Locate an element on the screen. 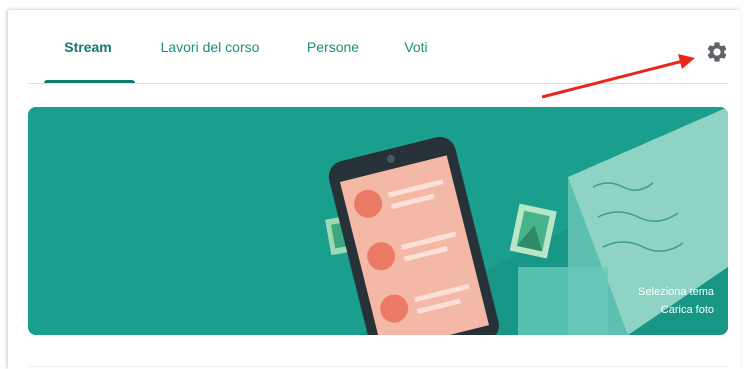 Image resolution: width=748 pixels, height=369 pixels. tab-persone: Persone is located at coordinates (333, 47).